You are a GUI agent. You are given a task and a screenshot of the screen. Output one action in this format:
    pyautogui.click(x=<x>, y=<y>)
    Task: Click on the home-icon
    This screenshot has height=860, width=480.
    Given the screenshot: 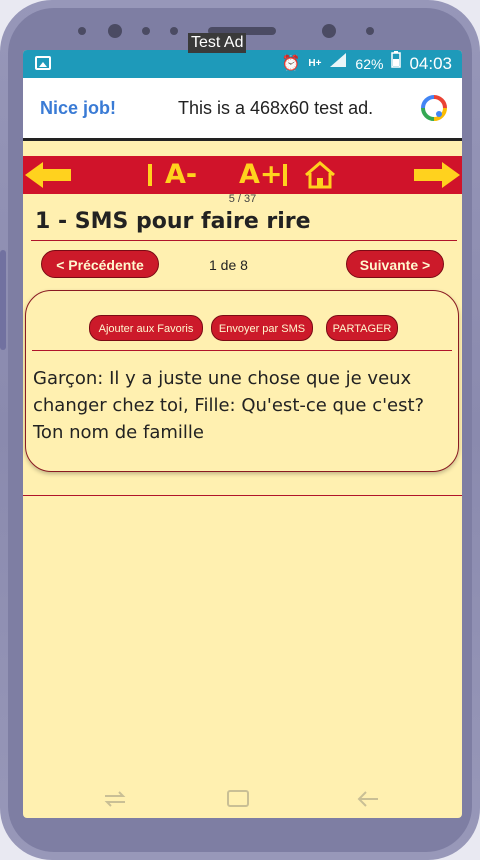 What is the action you would take?
    pyautogui.click(x=320, y=175)
    